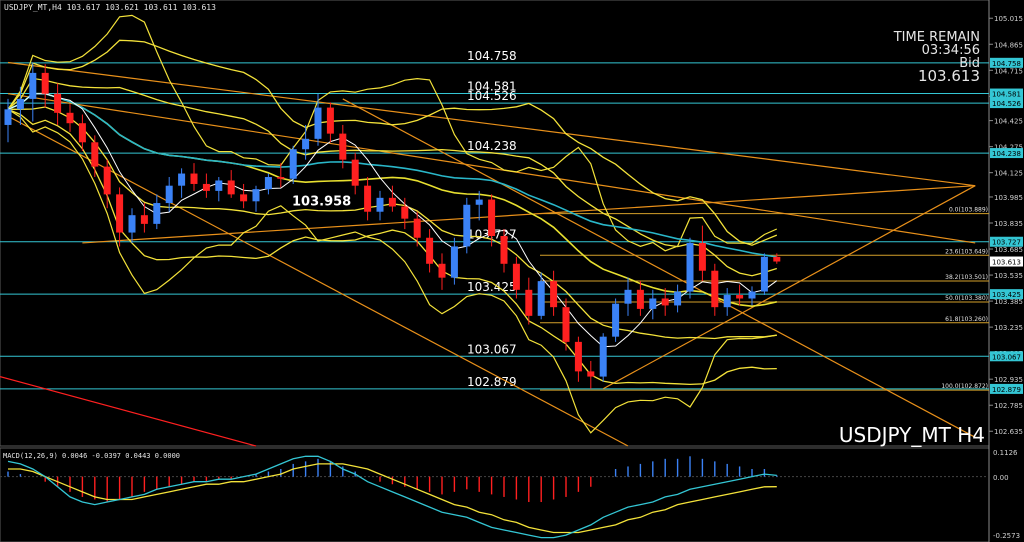 Image resolution: width=1024 pixels, height=542 pixels. Describe the element at coordinates (1006, 390) in the screenshot. I see `price-level-tag-text: 102.879` at that location.